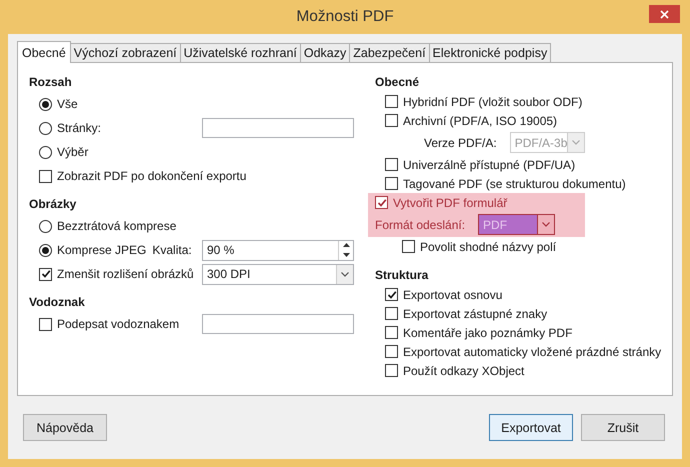 The image size is (690, 467). What do you see at coordinates (402, 276) in the screenshot?
I see `section-heading: Struktura` at bounding box center [402, 276].